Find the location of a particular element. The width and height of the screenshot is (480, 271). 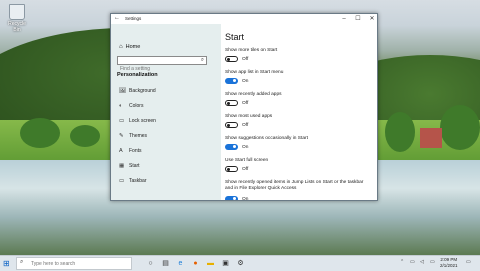

option-label: Show app list in Start menu is located at coordinates (254, 72).